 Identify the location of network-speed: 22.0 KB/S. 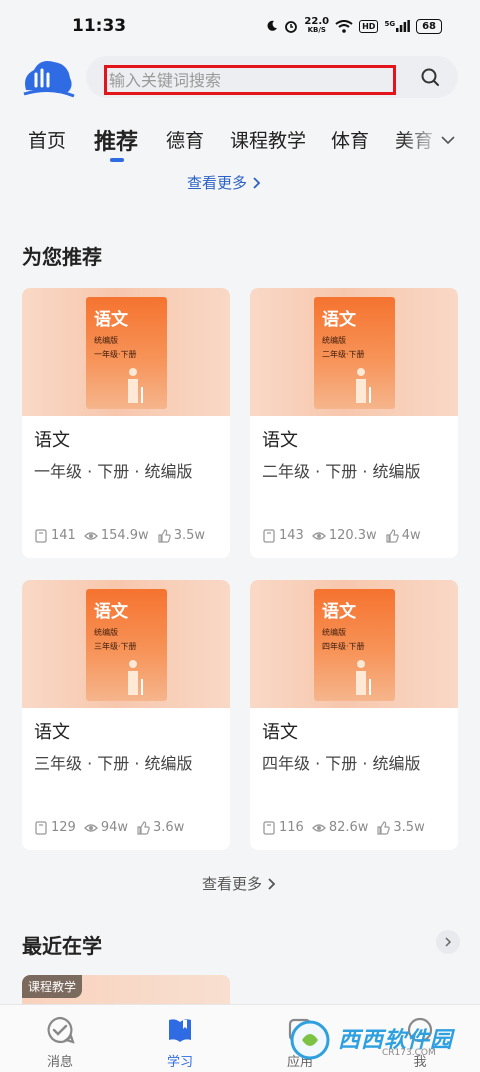
(316, 26).